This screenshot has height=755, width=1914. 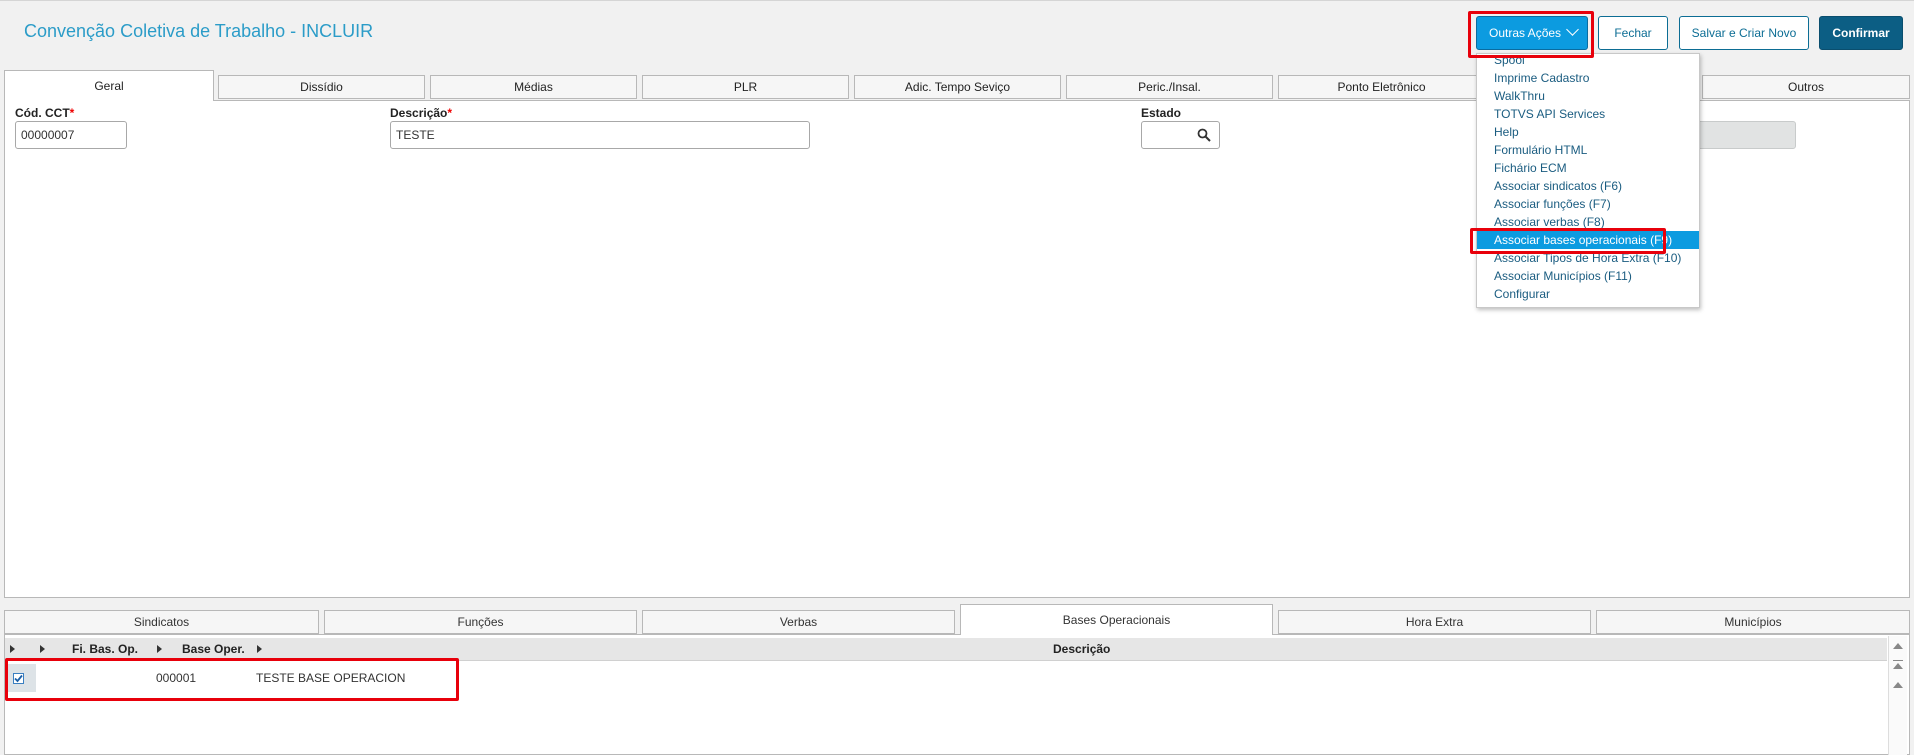 What do you see at coordinates (321, 87) in the screenshot?
I see `tab-dissidio: Dissídio` at bounding box center [321, 87].